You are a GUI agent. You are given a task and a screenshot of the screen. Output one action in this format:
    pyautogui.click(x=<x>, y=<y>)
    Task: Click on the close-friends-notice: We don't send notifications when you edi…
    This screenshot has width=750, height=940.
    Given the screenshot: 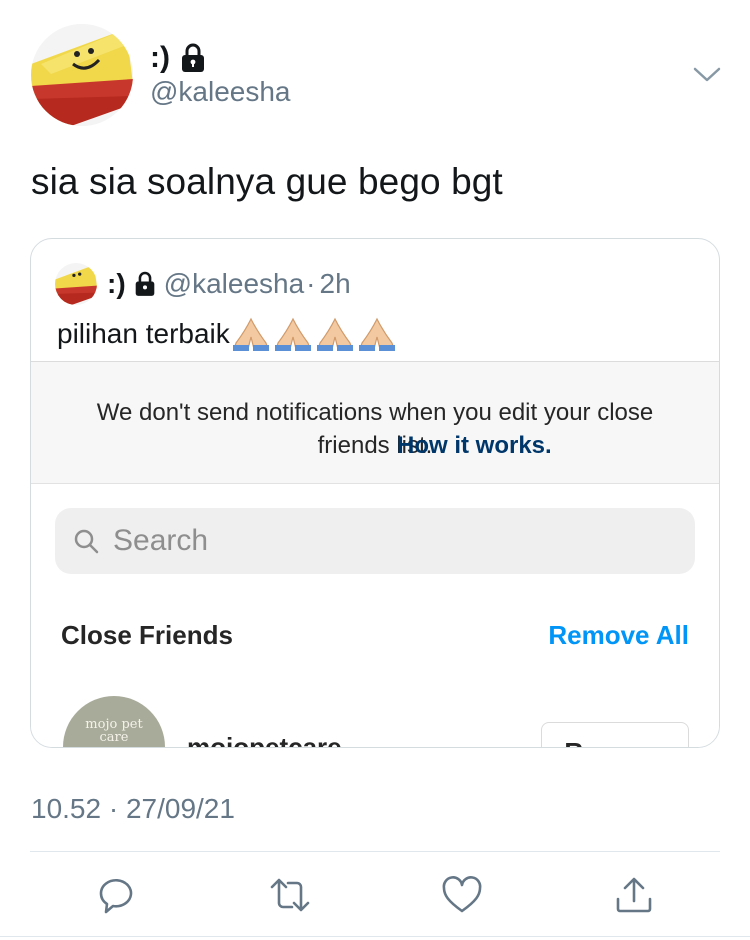 What is the action you would take?
    pyautogui.click(x=375, y=423)
    